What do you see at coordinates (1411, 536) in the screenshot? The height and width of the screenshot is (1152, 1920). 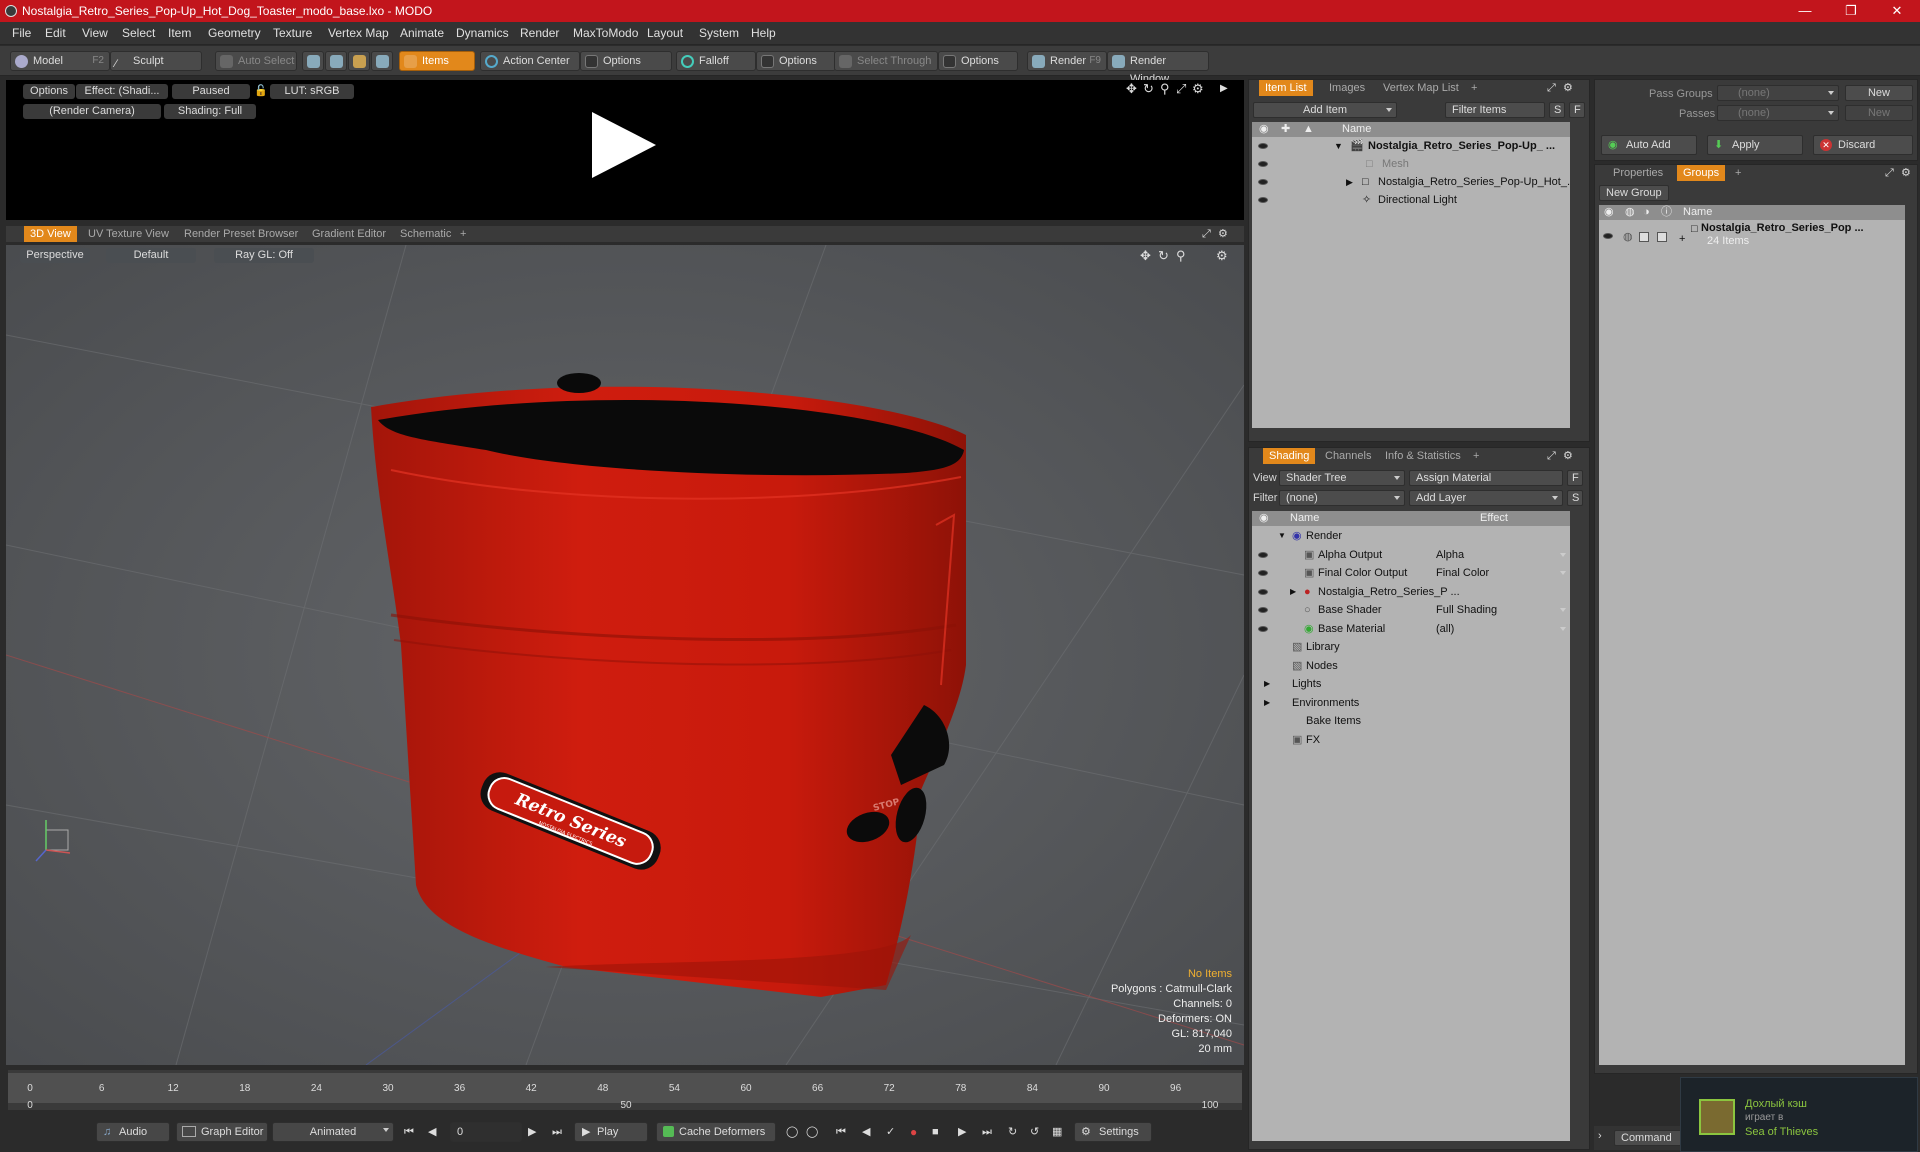 I see `shader-row: ▼ ◉ Render` at bounding box center [1411, 536].